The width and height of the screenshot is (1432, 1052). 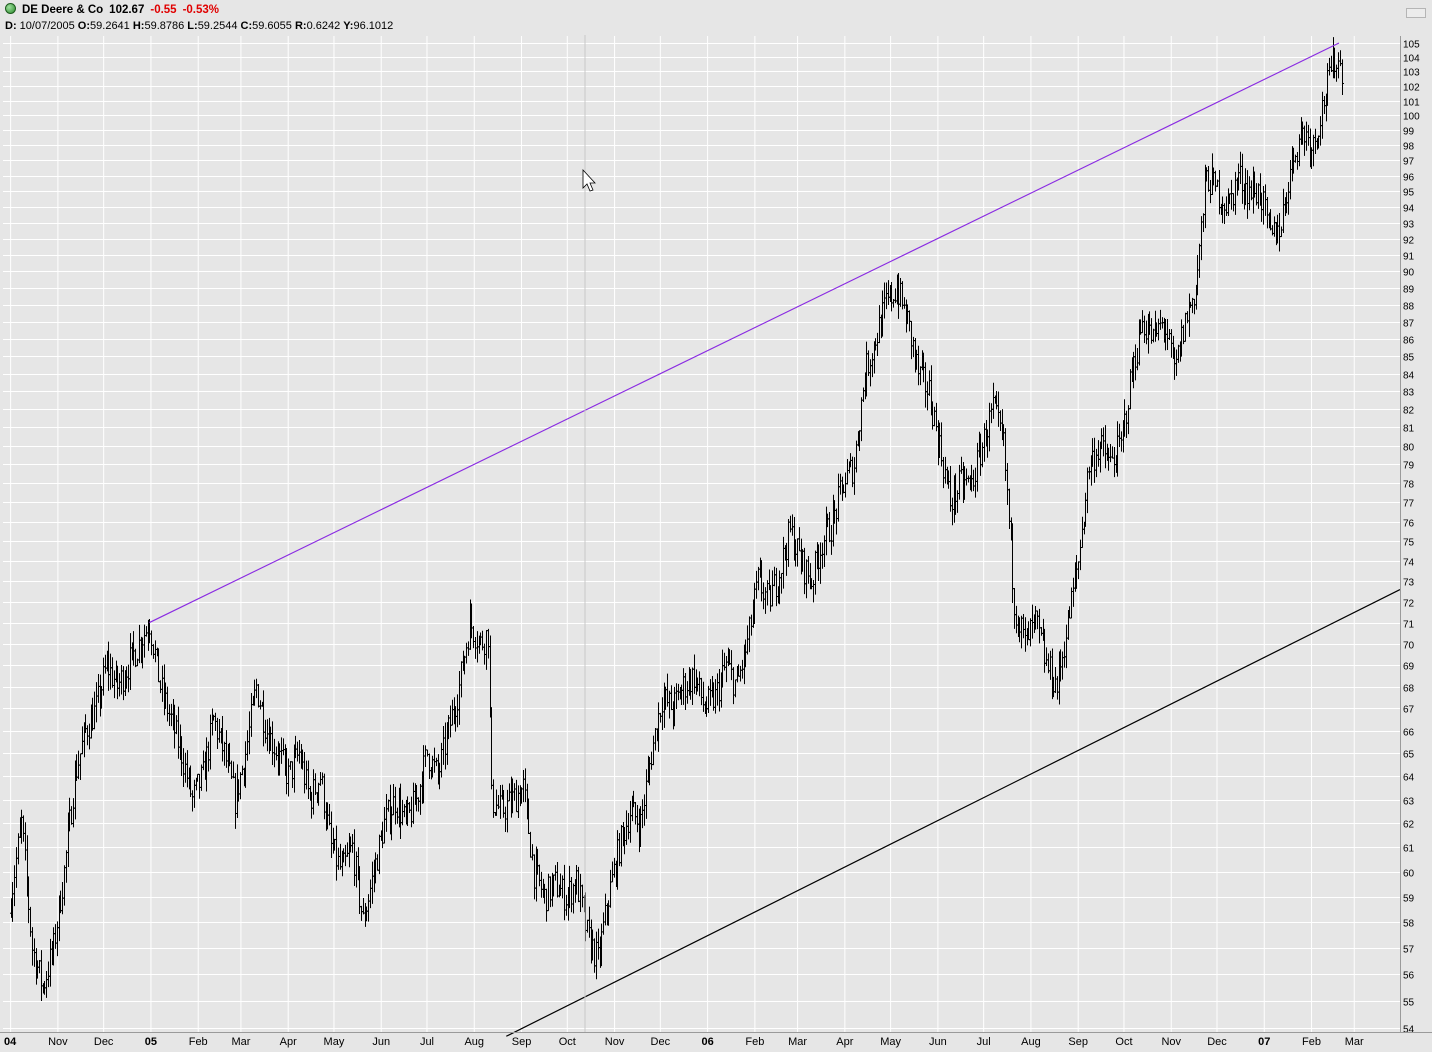 I want to click on y-tick-label: 101, so click(x=1411, y=103).